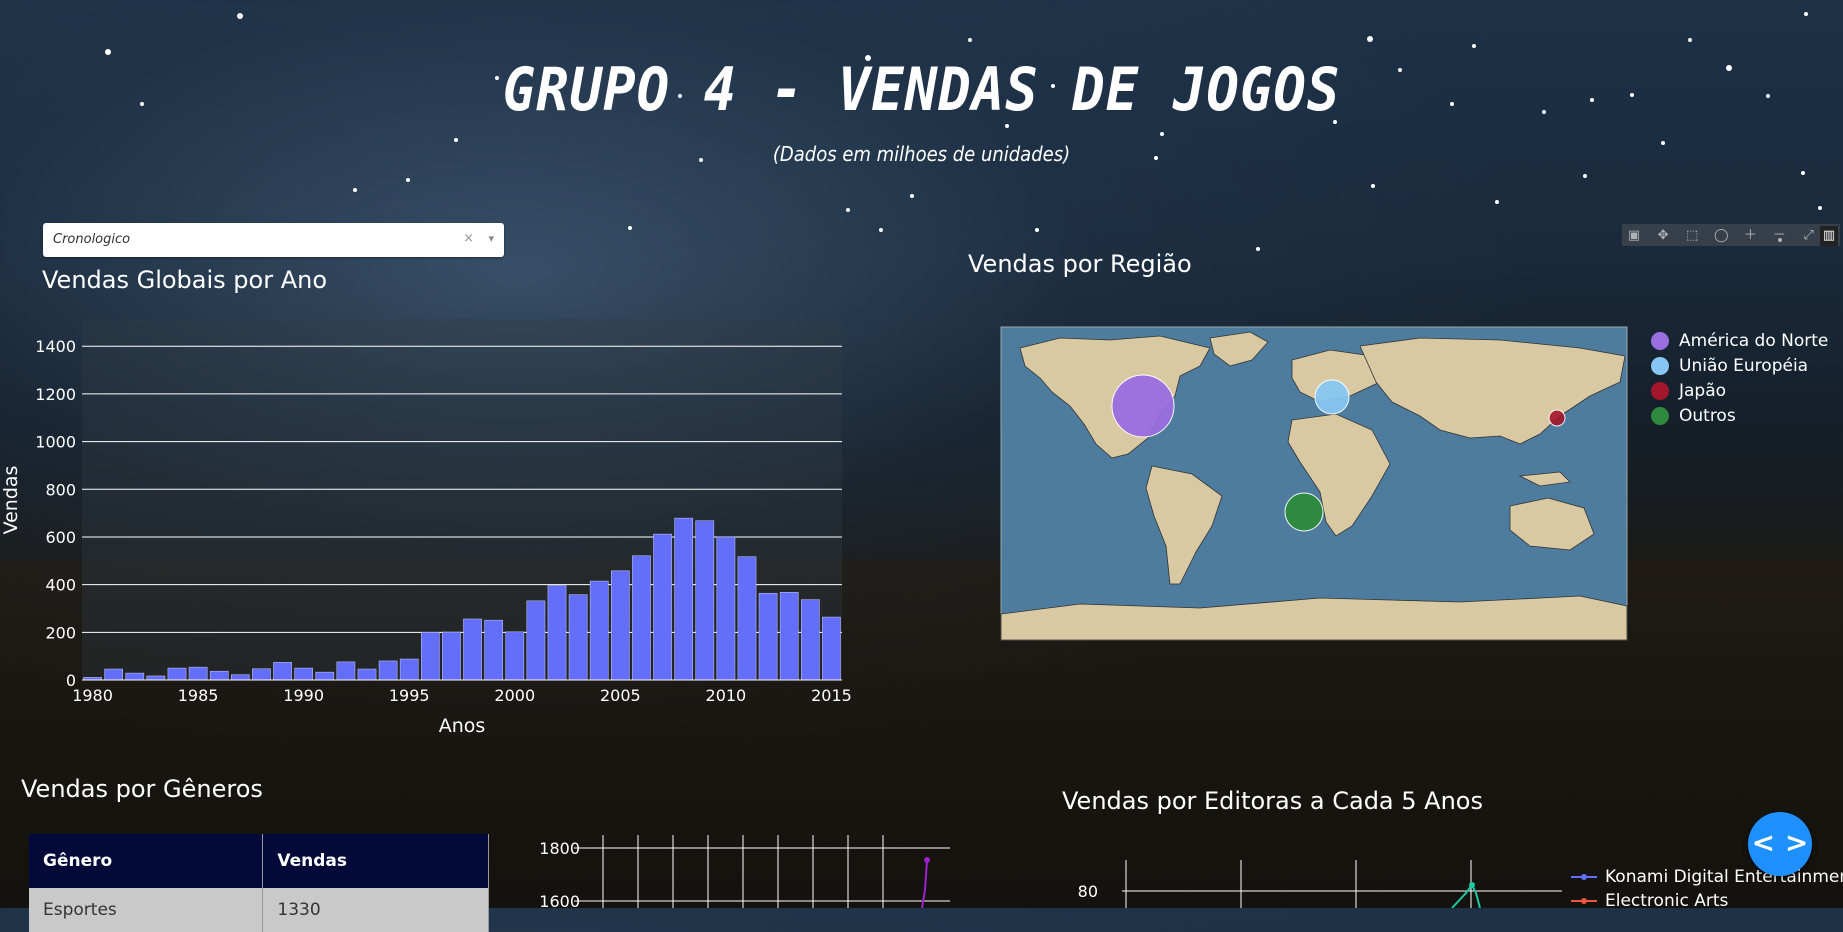 The height and width of the screenshot is (932, 1843). Describe the element at coordinates (726, 695) in the screenshot. I see `x-tick-label: 2010` at that location.